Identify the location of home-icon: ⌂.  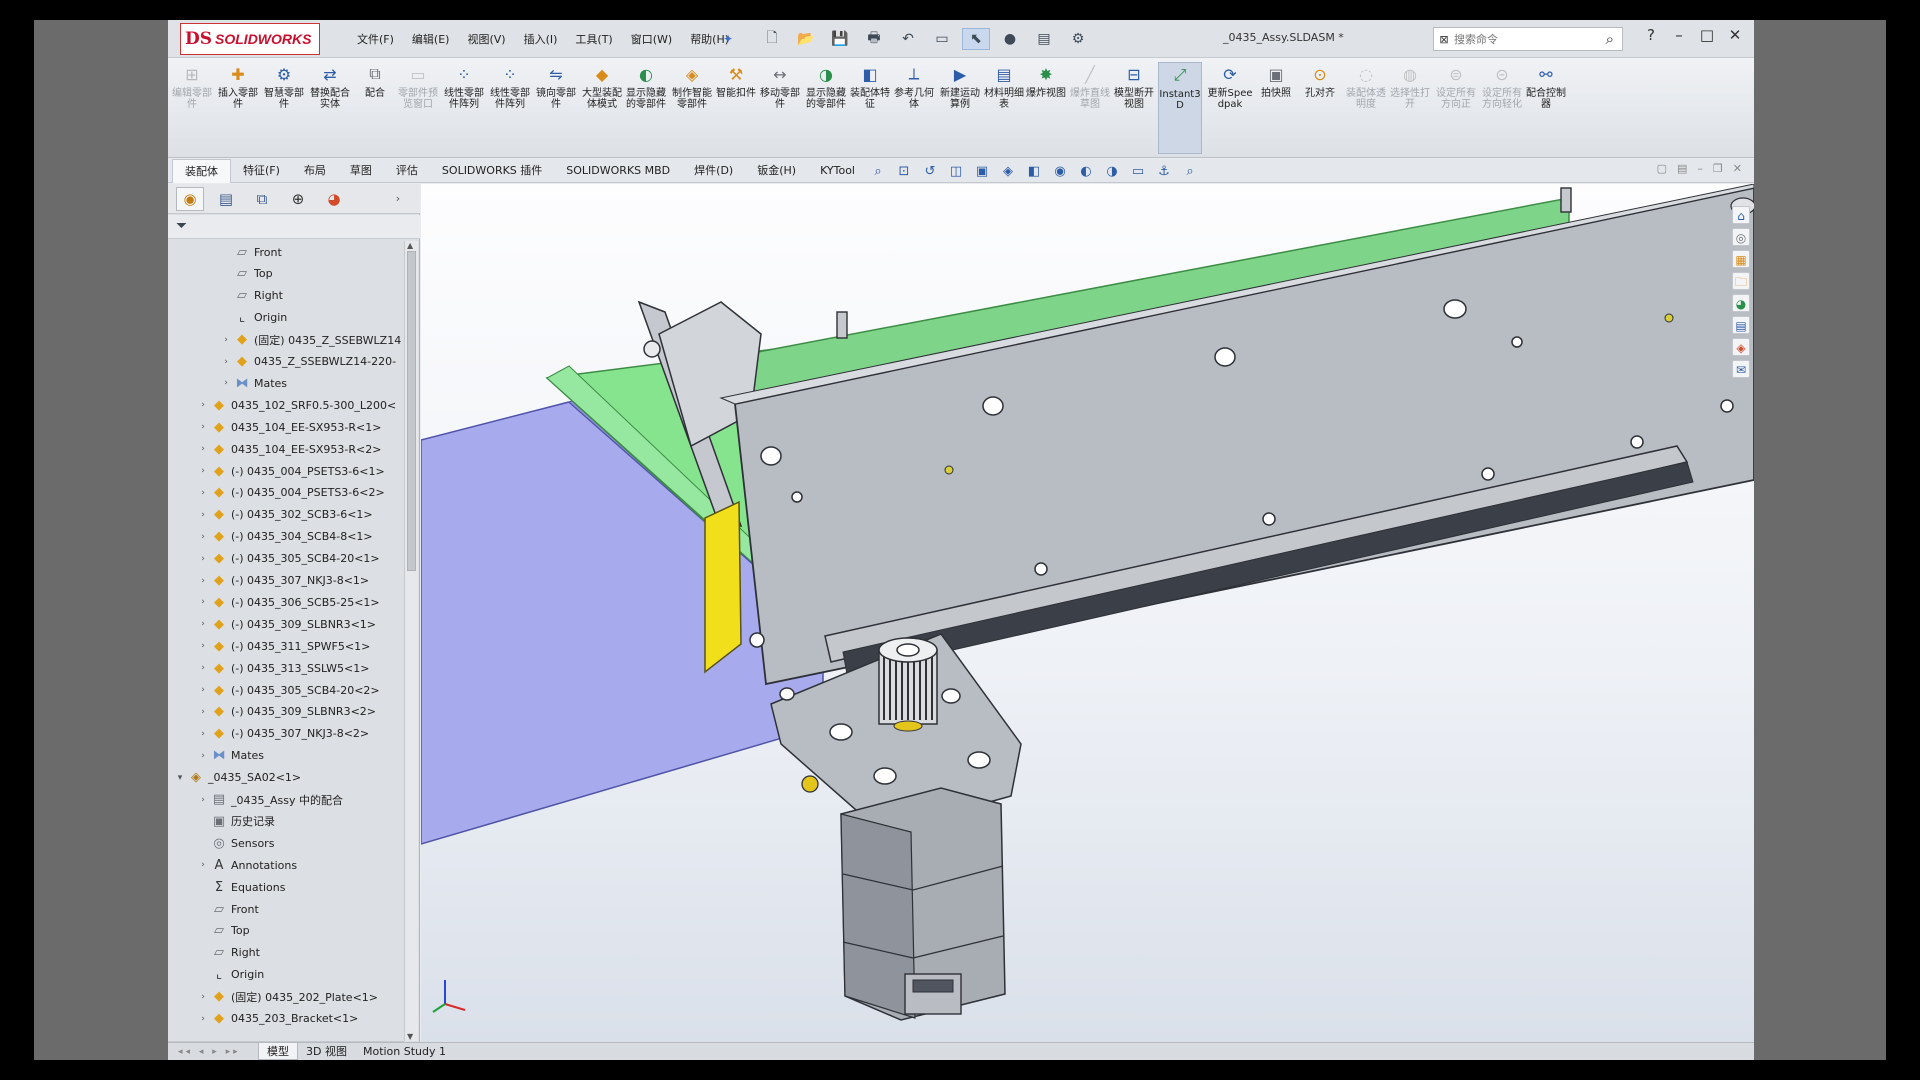
(1741, 215).